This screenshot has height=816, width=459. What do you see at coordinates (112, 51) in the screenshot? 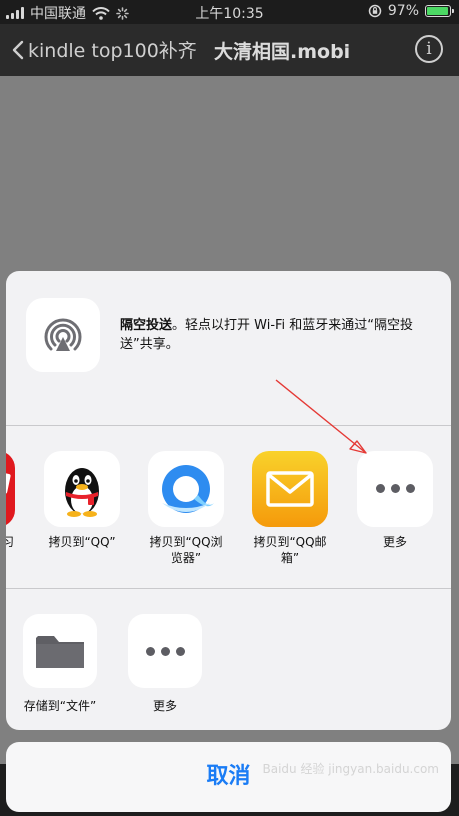
I see `back-label: kindle top100补齐` at bounding box center [112, 51].